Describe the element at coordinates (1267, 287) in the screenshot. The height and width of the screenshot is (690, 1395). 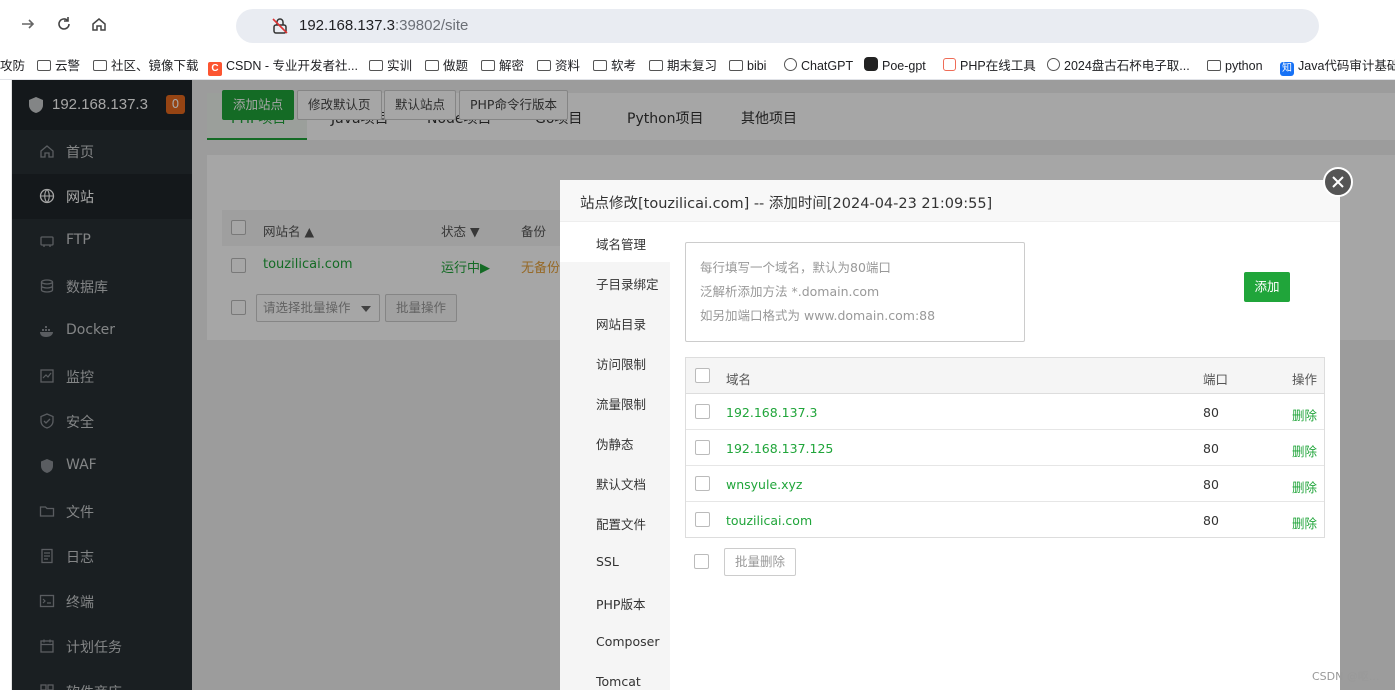
I see `add-domain-button: 添加` at that location.